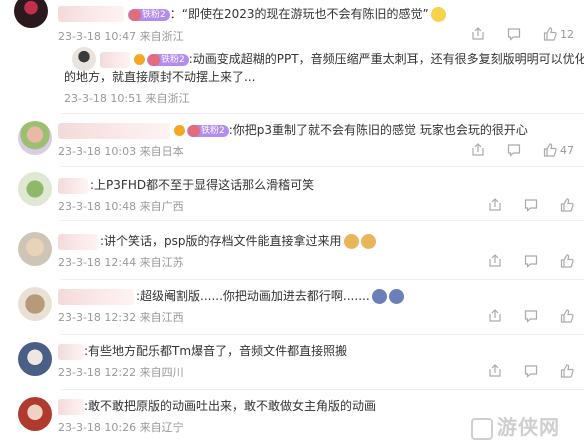 The height and width of the screenshot is (444, 584). I want to click on like-button: 12, so click(558, 34).